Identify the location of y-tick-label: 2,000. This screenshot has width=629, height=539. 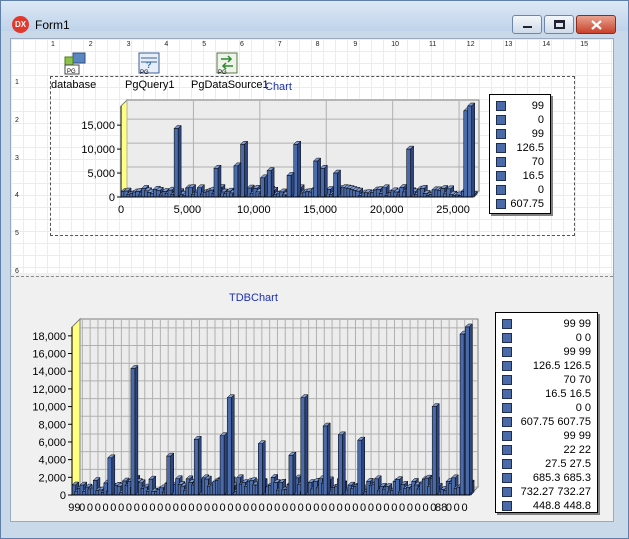
(52, 478).